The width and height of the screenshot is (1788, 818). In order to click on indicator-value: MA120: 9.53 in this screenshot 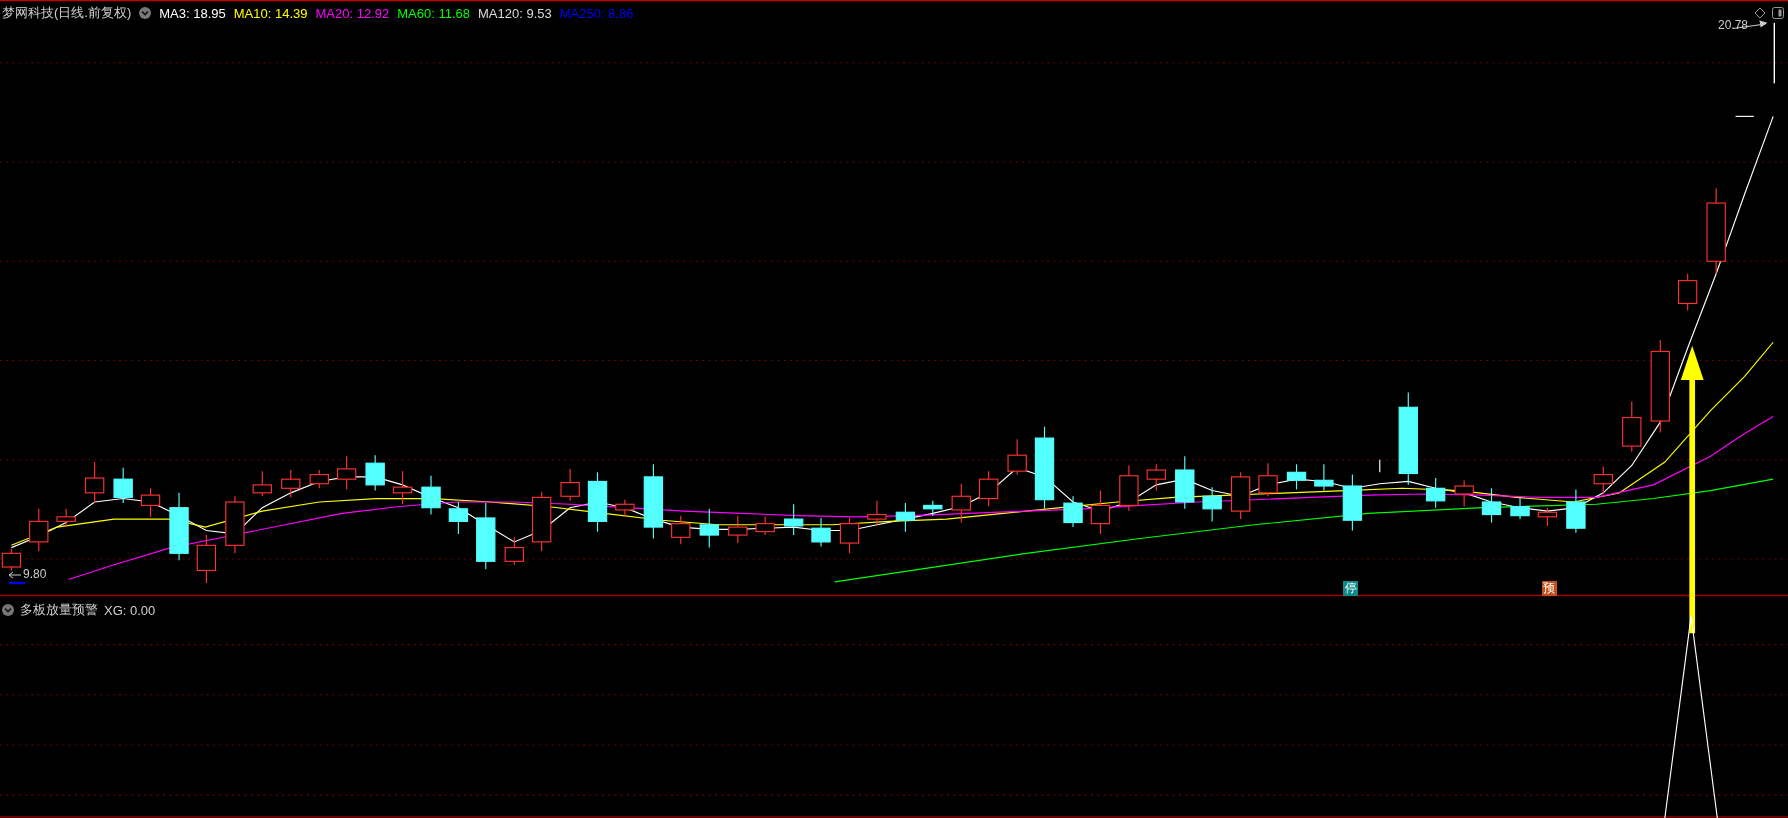, I will do `click(515, 13)`.